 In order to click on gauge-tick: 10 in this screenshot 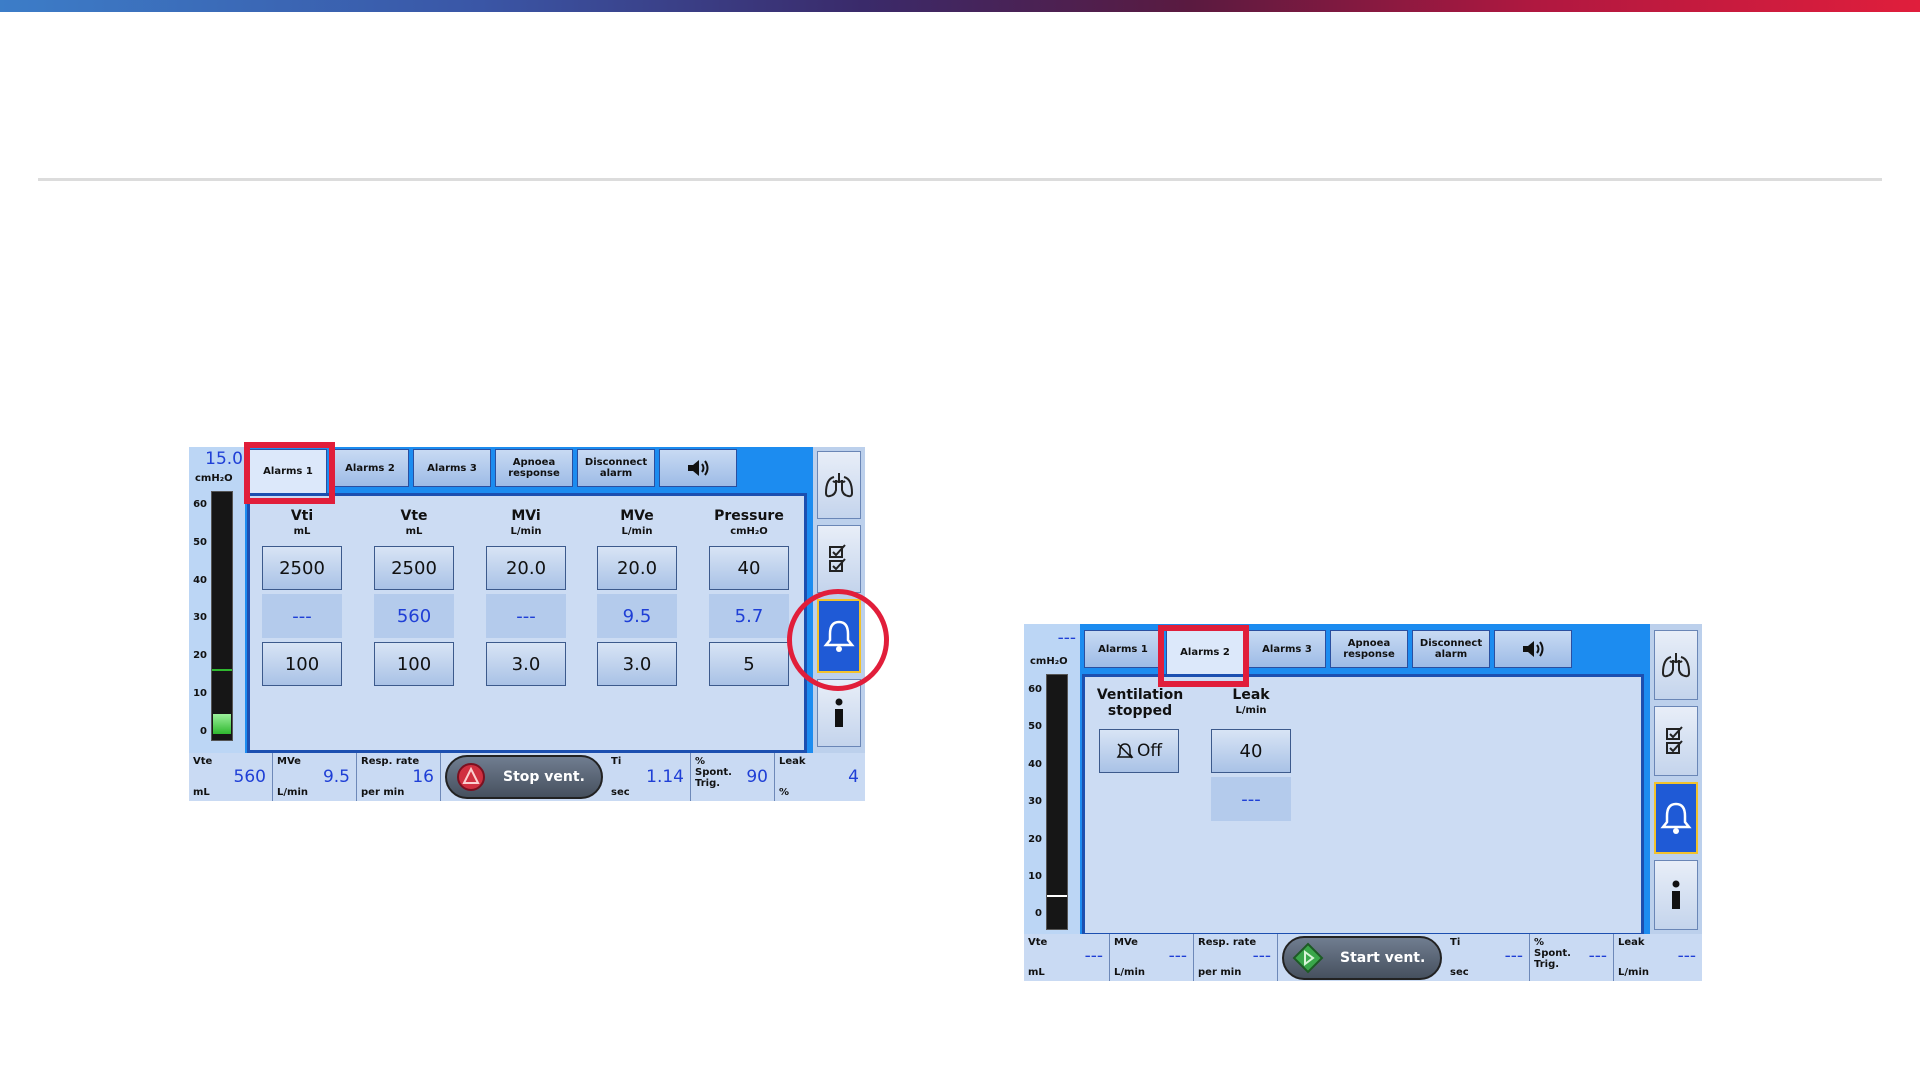, I will do `click(200, 693)`.